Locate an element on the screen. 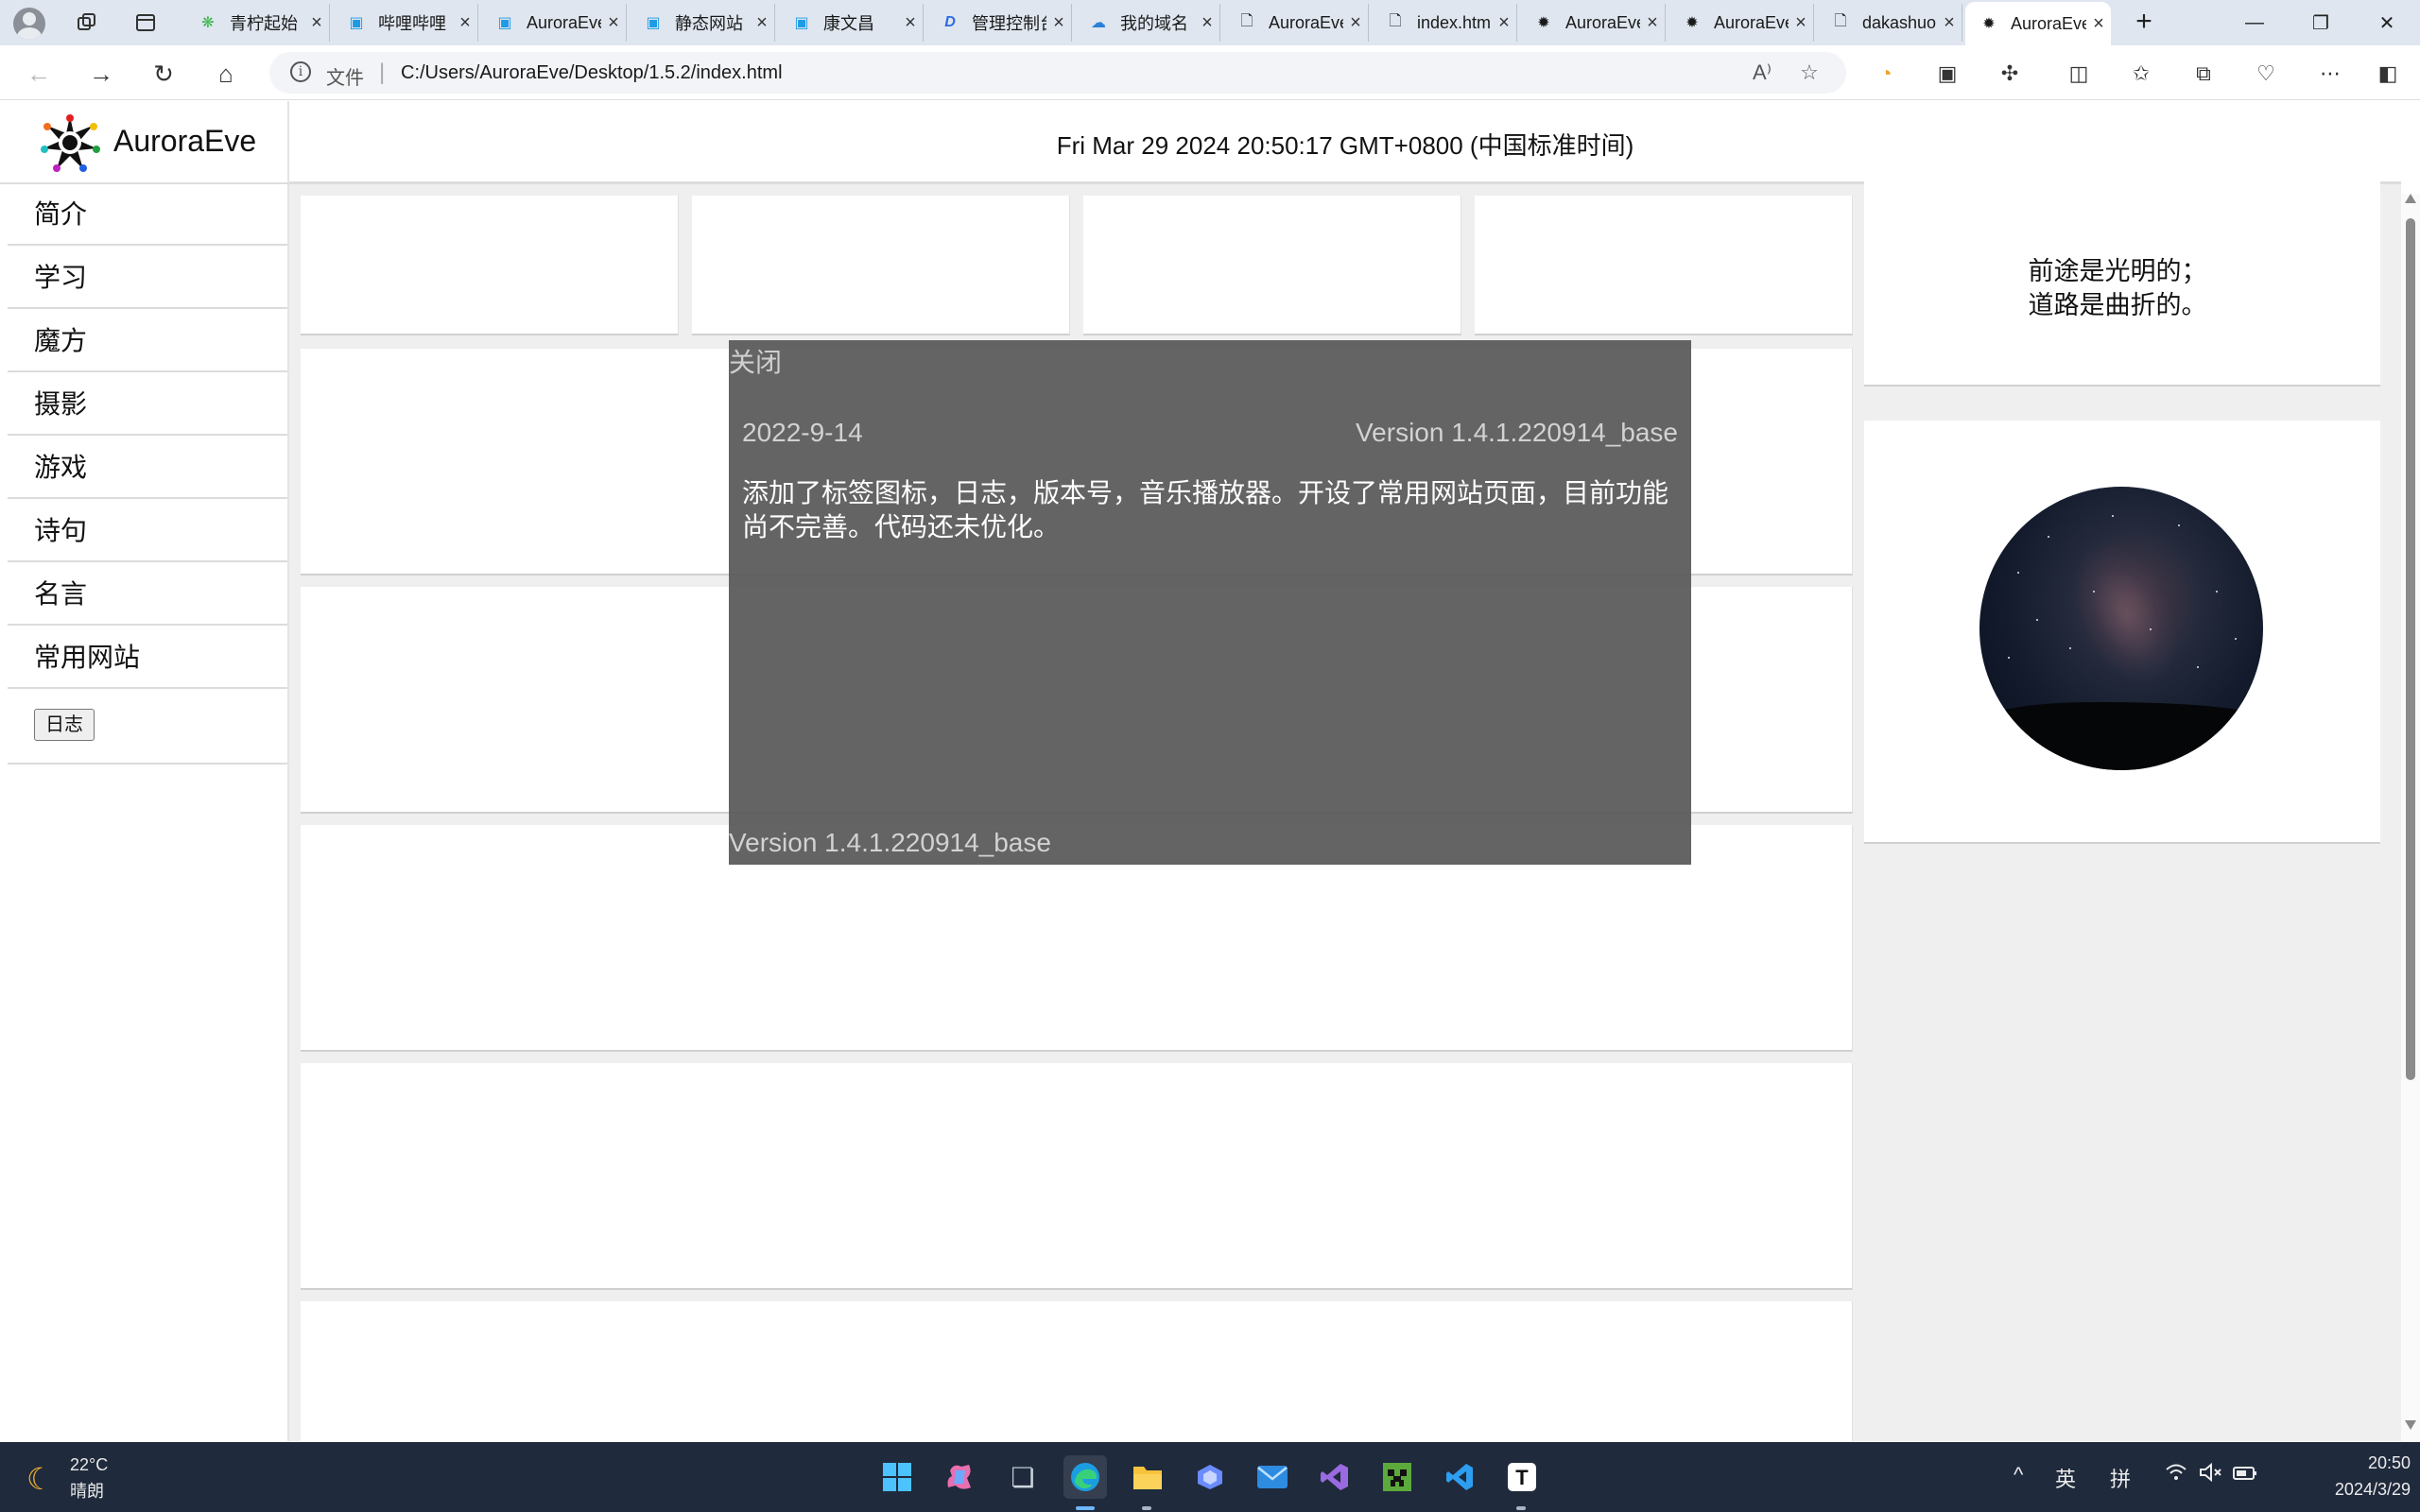 This screenshot has height=1512, width=2420. browser-tab: ▣ AuroraEve × is located at coordinates (554, 23).